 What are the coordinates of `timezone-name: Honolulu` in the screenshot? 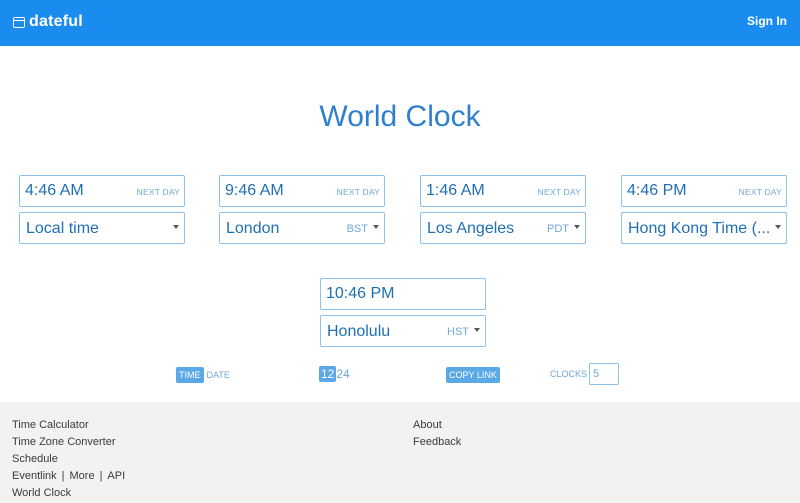 It's located at (359, 331).